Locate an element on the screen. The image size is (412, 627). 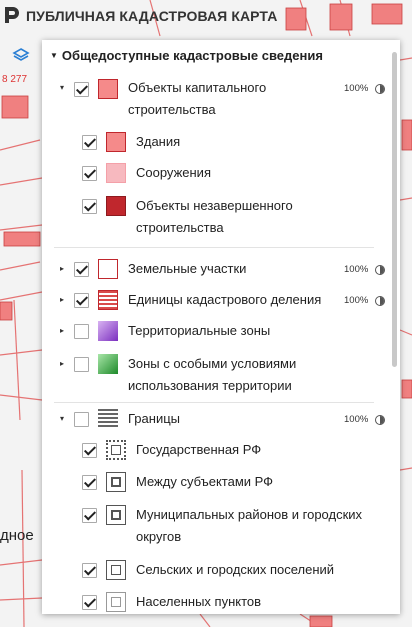
panel-scrollbar is located at coordinates (394, 209).